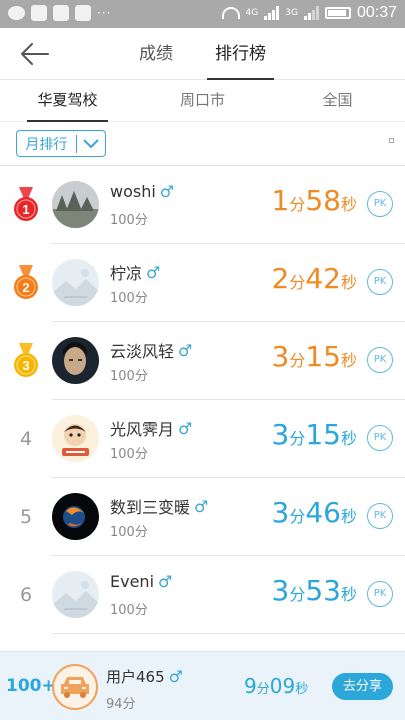  What do you see at coordinates (362, 686) in the screenshot?
I see `share-button: 去分享` at bounding box center [362, 686].